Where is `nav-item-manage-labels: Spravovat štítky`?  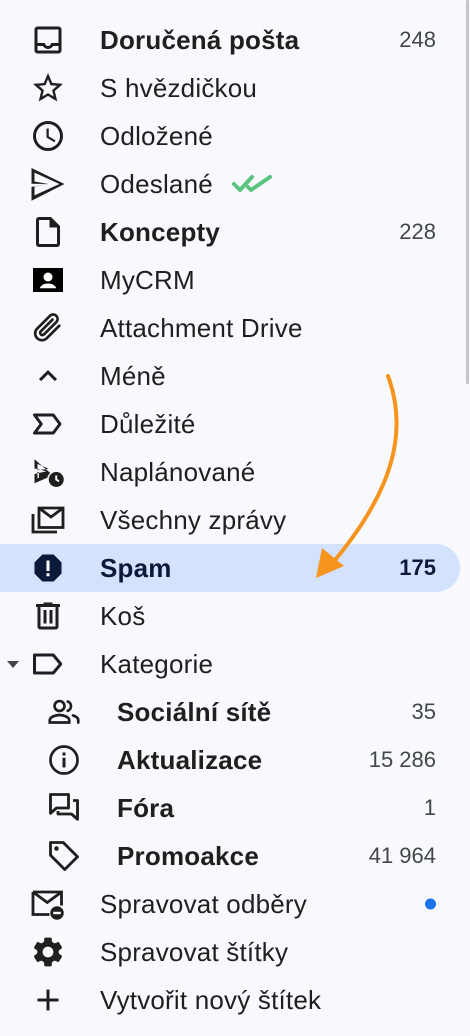 nav-item-manage-labels: Spravovat štítky is located at coordinates (230, 952).